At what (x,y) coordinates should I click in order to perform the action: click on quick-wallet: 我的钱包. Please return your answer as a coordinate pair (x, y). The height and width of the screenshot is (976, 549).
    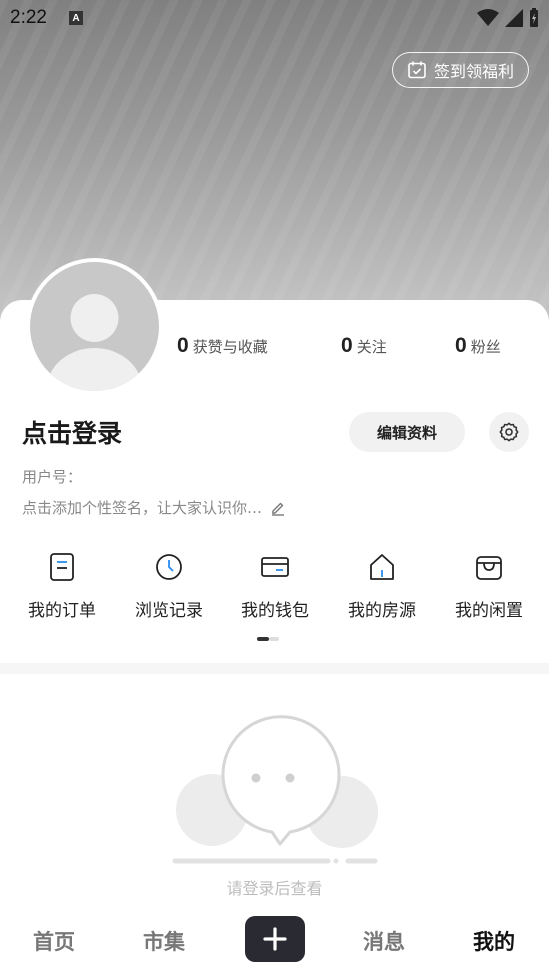
    Looking at the image, I should click on (275, 585).